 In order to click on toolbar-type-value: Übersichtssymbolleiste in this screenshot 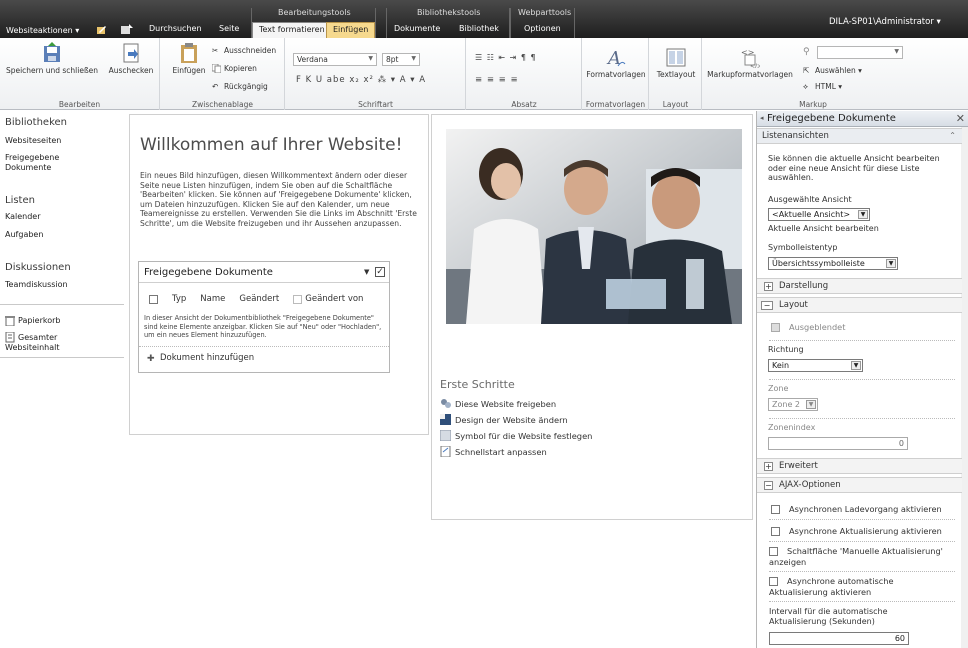, I will do `click(818, 263)`.